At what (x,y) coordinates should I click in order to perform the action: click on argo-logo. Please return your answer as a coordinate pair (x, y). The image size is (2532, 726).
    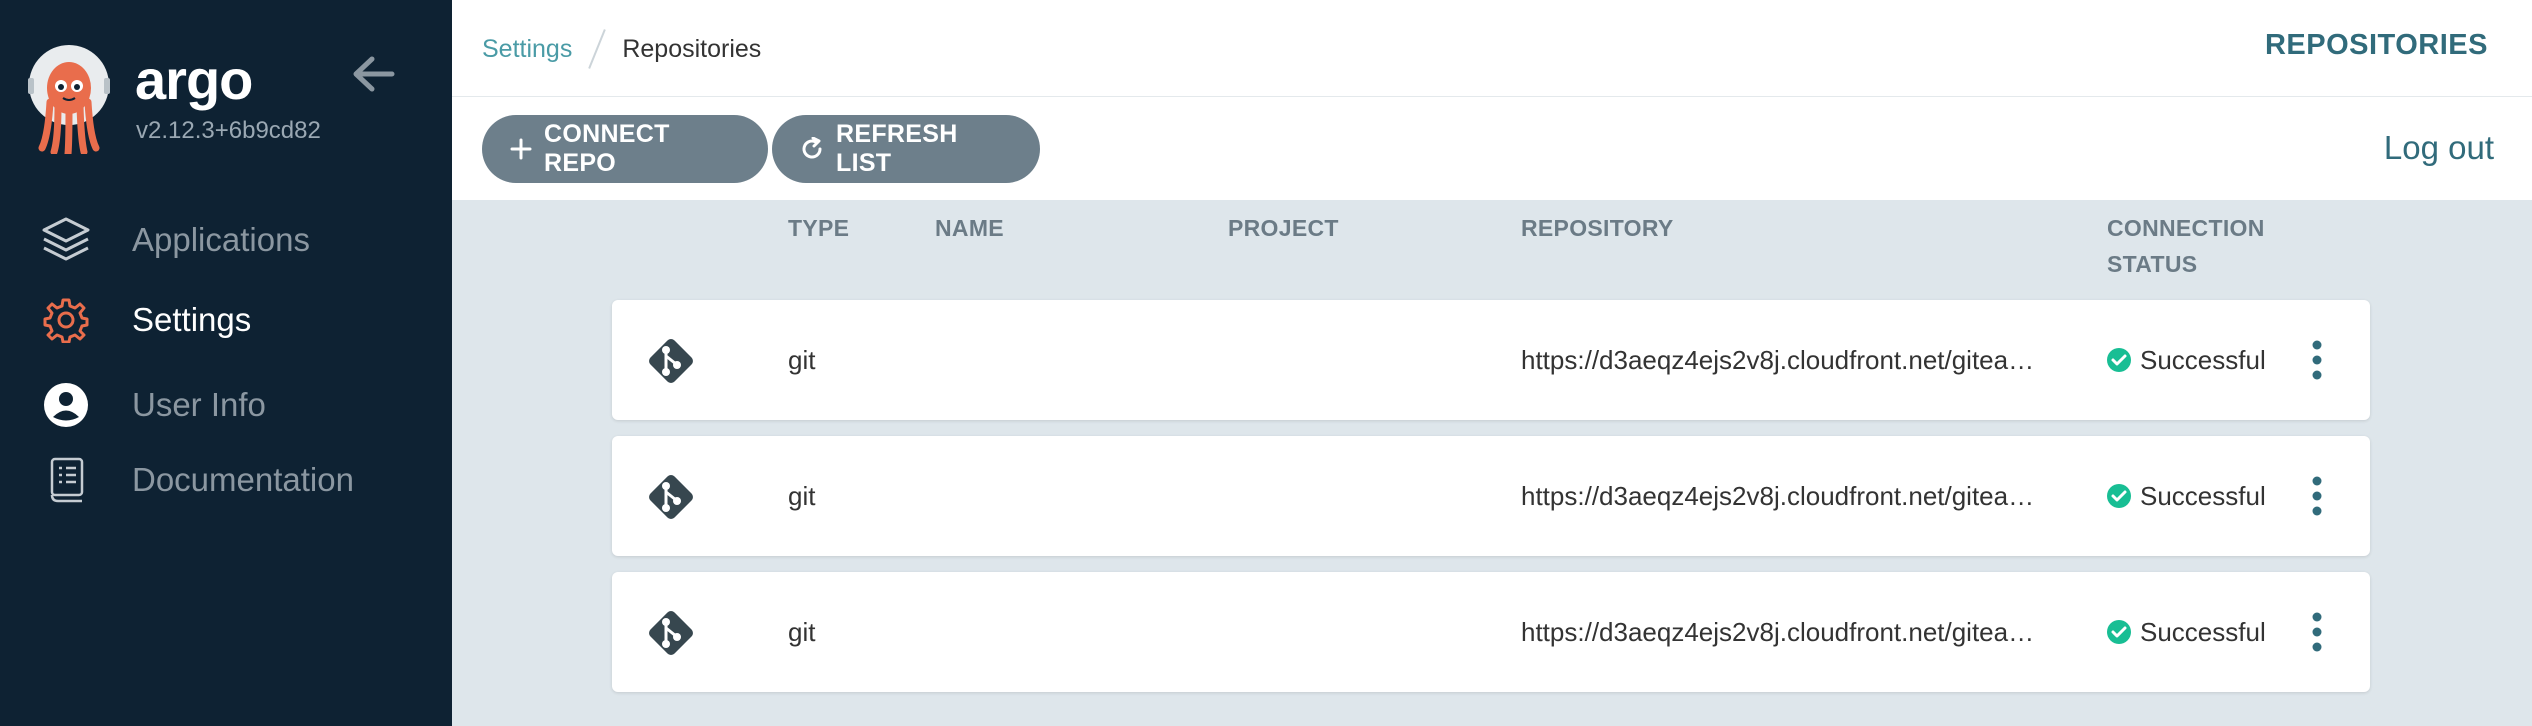
    Looking at the image, I should click on (69, 101).